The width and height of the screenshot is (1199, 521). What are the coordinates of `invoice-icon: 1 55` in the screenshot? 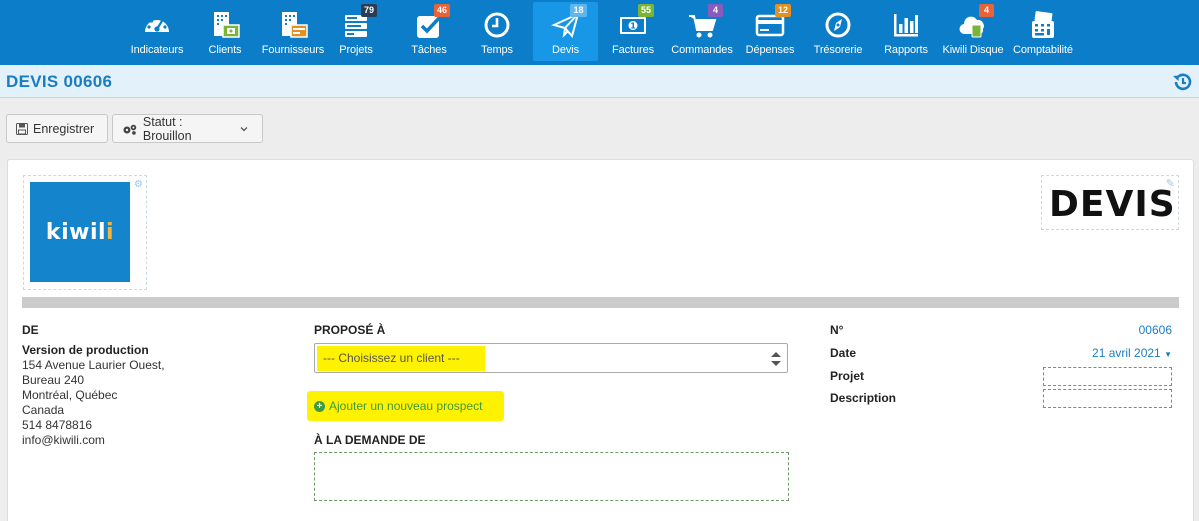 It's located at (635, 22).